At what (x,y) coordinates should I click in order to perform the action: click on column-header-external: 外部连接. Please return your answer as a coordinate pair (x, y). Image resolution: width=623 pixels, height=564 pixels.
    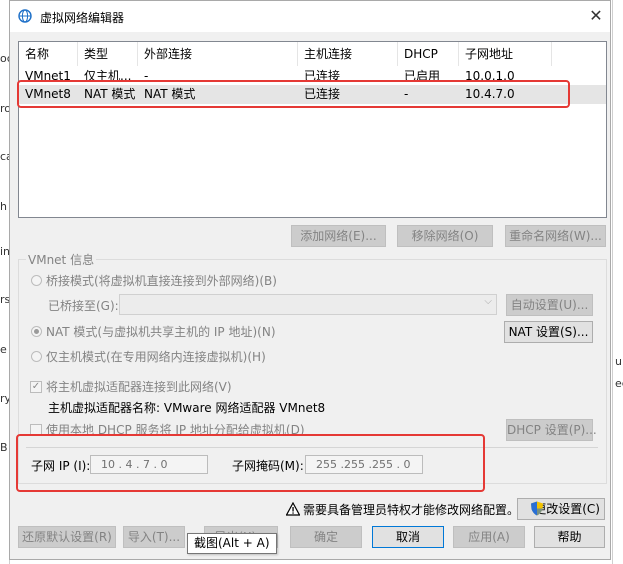
    Looking at the image, I should click on (218, 54).